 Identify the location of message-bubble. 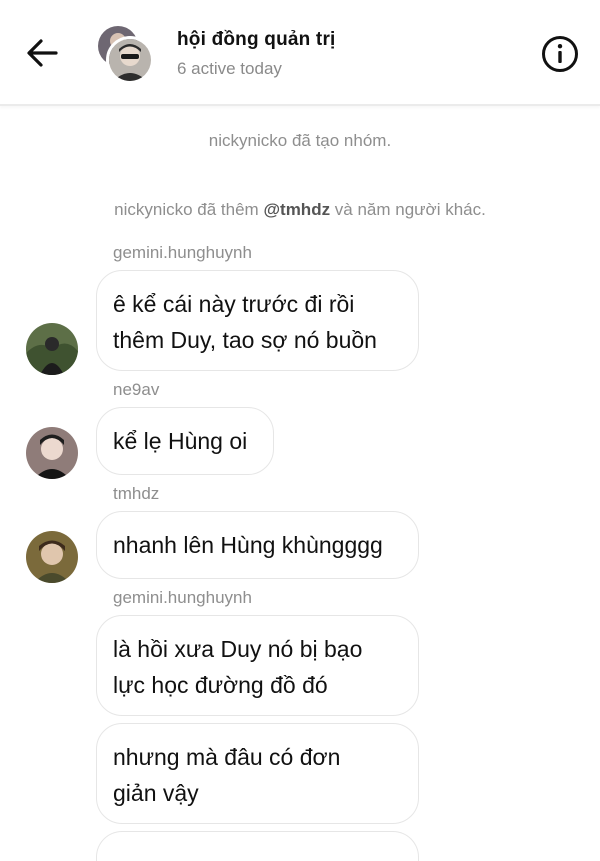
(257, 846).